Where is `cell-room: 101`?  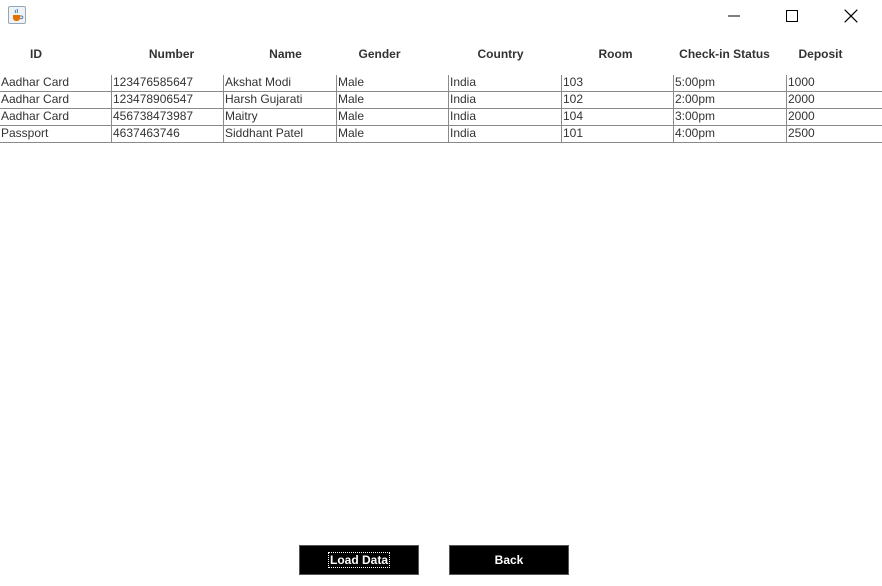 cell-room: 101 is located at coordinates (617, 134).